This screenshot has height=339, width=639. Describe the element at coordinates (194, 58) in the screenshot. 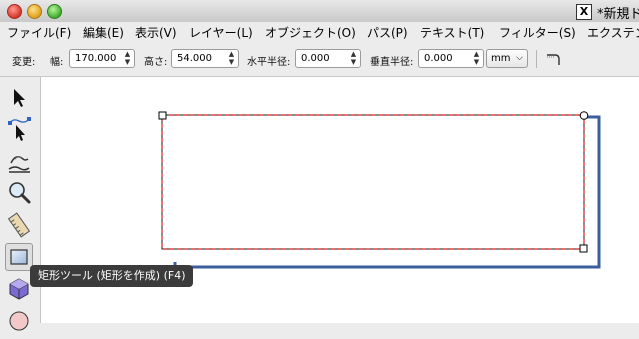

I see `height-value: 54.000` at that location.